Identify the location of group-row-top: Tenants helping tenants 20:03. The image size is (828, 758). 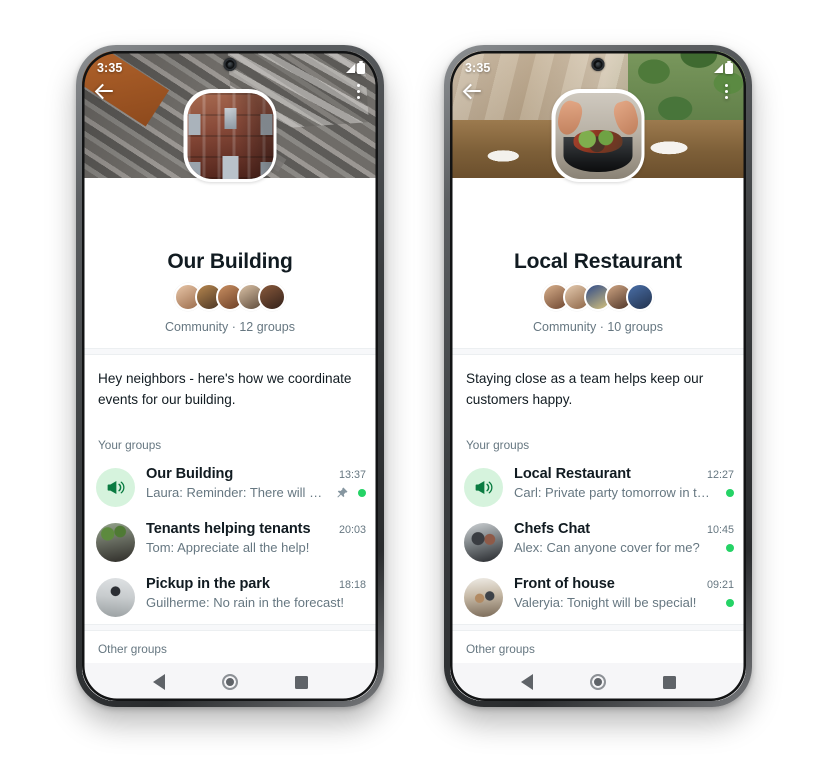
(256, 529).